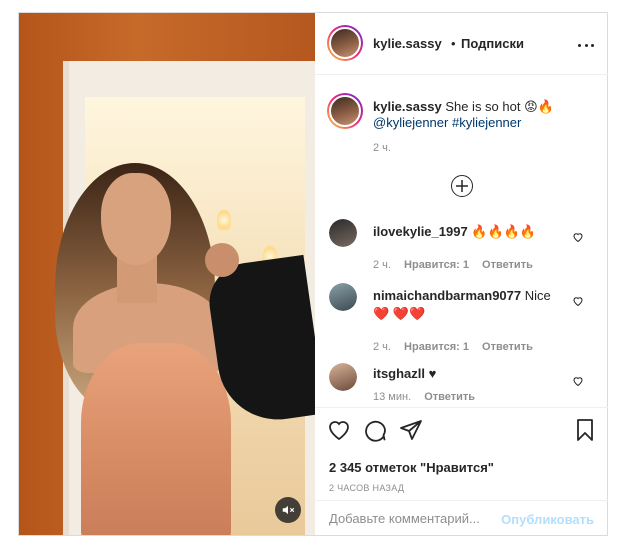 This screenshot has height=549, width=620. I want to click on caption-avatar, so click(345, 111).